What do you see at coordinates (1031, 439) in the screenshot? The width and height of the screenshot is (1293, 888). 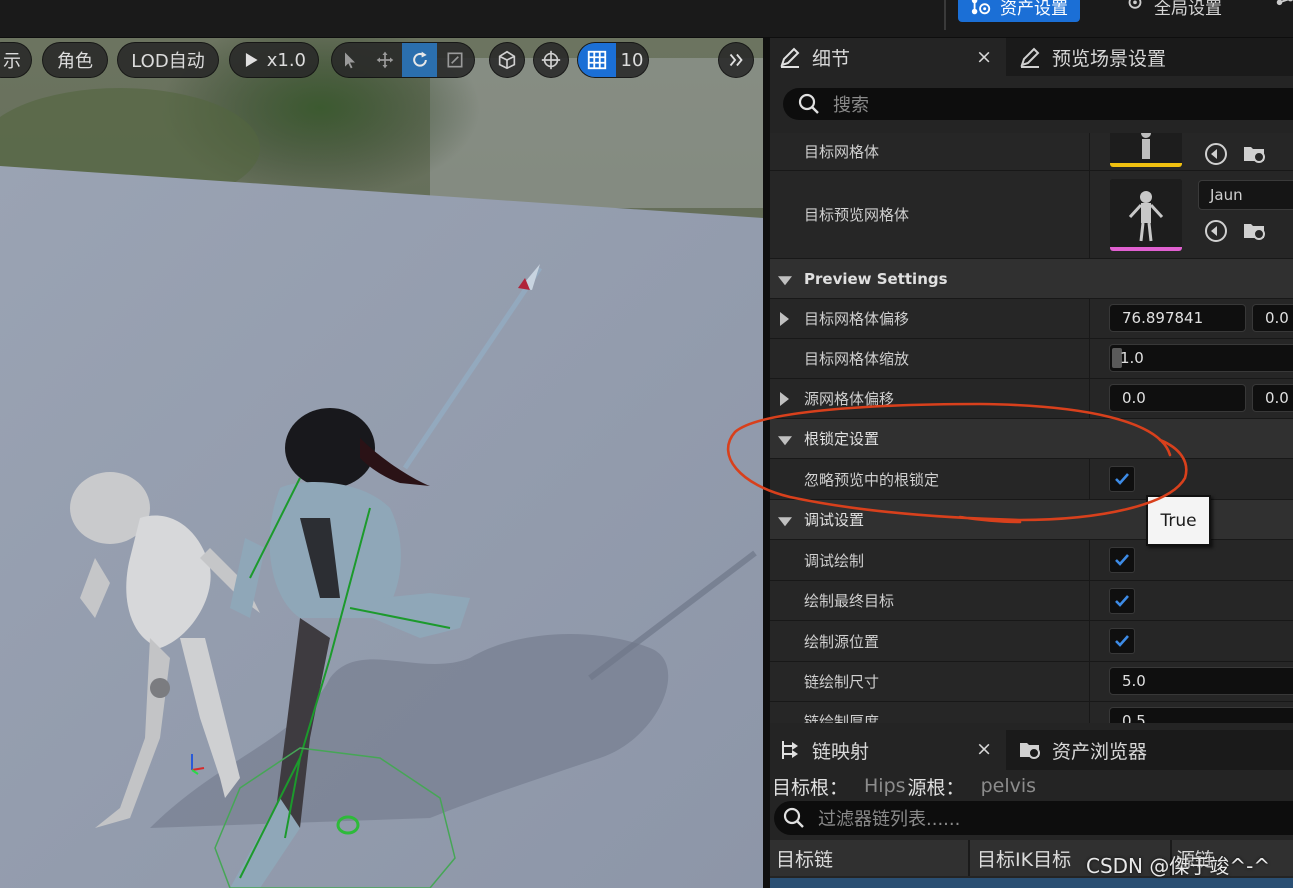 I see `category-root-lock-settings: 根锁定设置` at bounding box center [1031, 439].